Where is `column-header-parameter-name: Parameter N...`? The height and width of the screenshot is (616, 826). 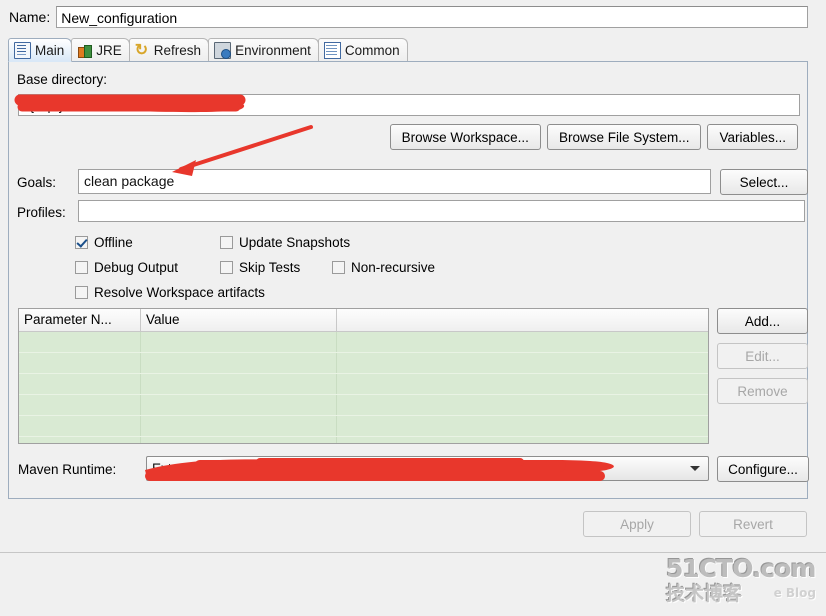
column-header-parameter-name: Parameter N... is located at coordinates (80, 320).